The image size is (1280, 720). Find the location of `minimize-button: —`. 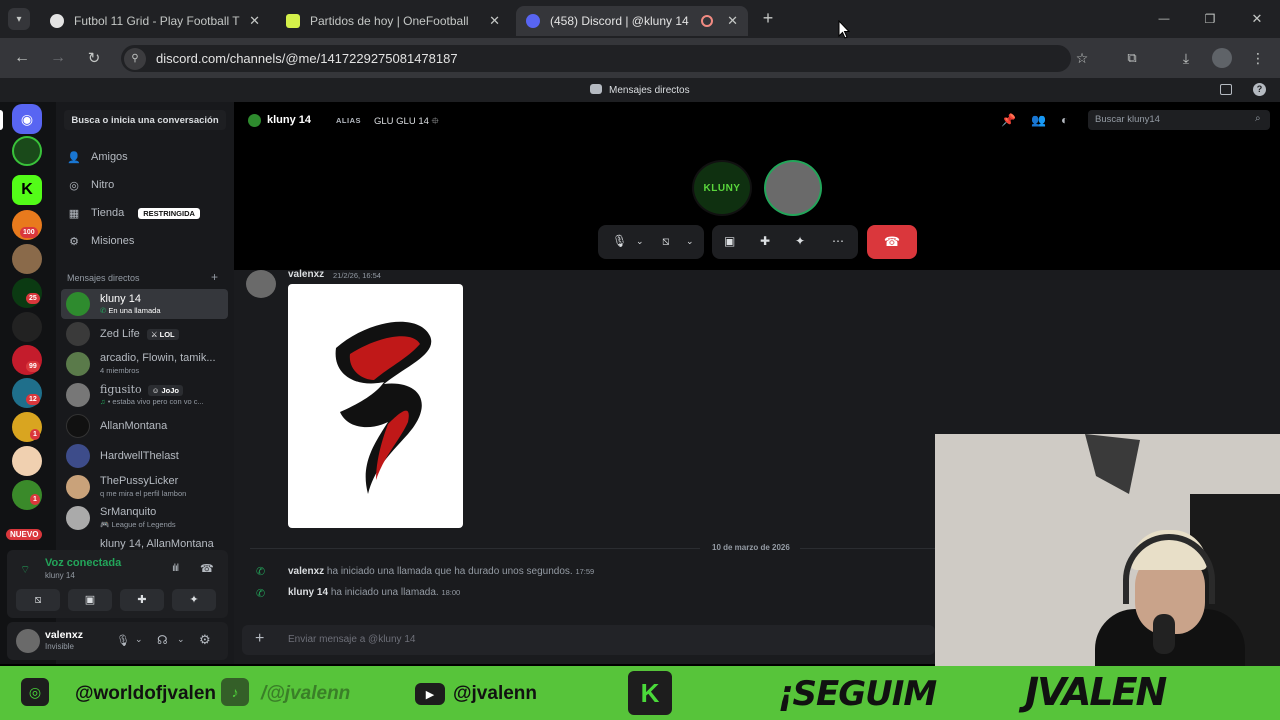

minimize-button: — is located at coordinates (1164, 19).